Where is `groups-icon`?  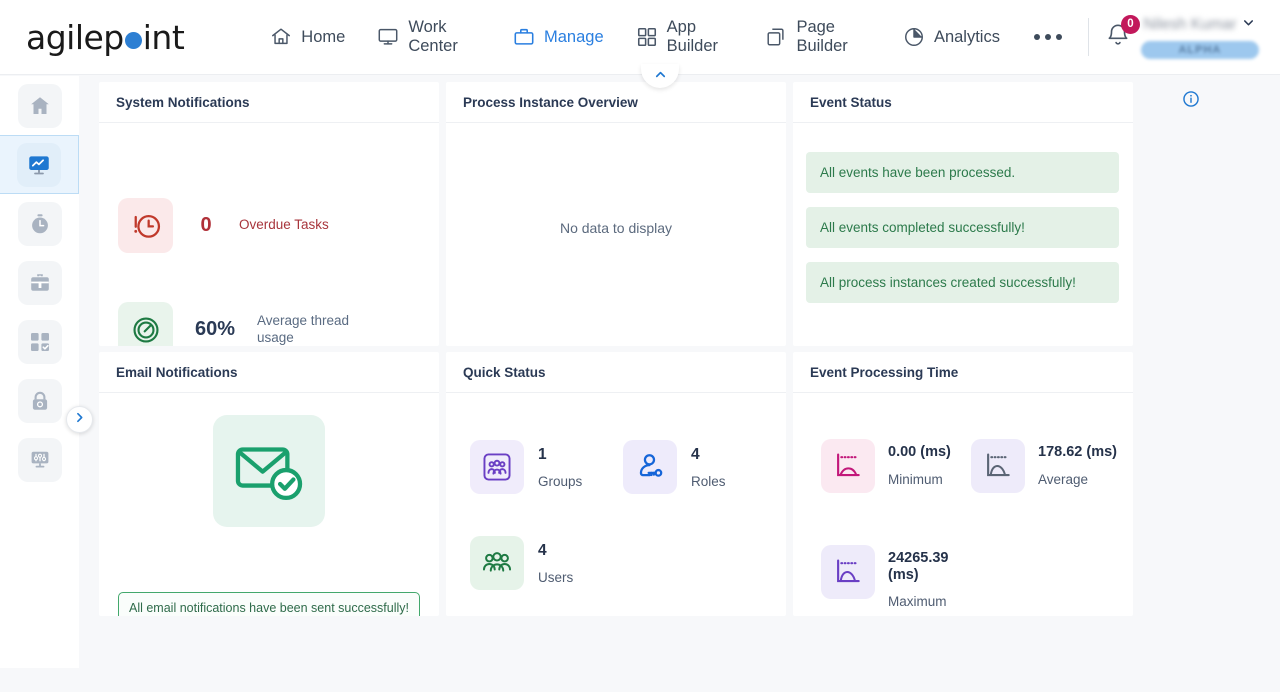 groups-icon is located at coordinates (497, 467).